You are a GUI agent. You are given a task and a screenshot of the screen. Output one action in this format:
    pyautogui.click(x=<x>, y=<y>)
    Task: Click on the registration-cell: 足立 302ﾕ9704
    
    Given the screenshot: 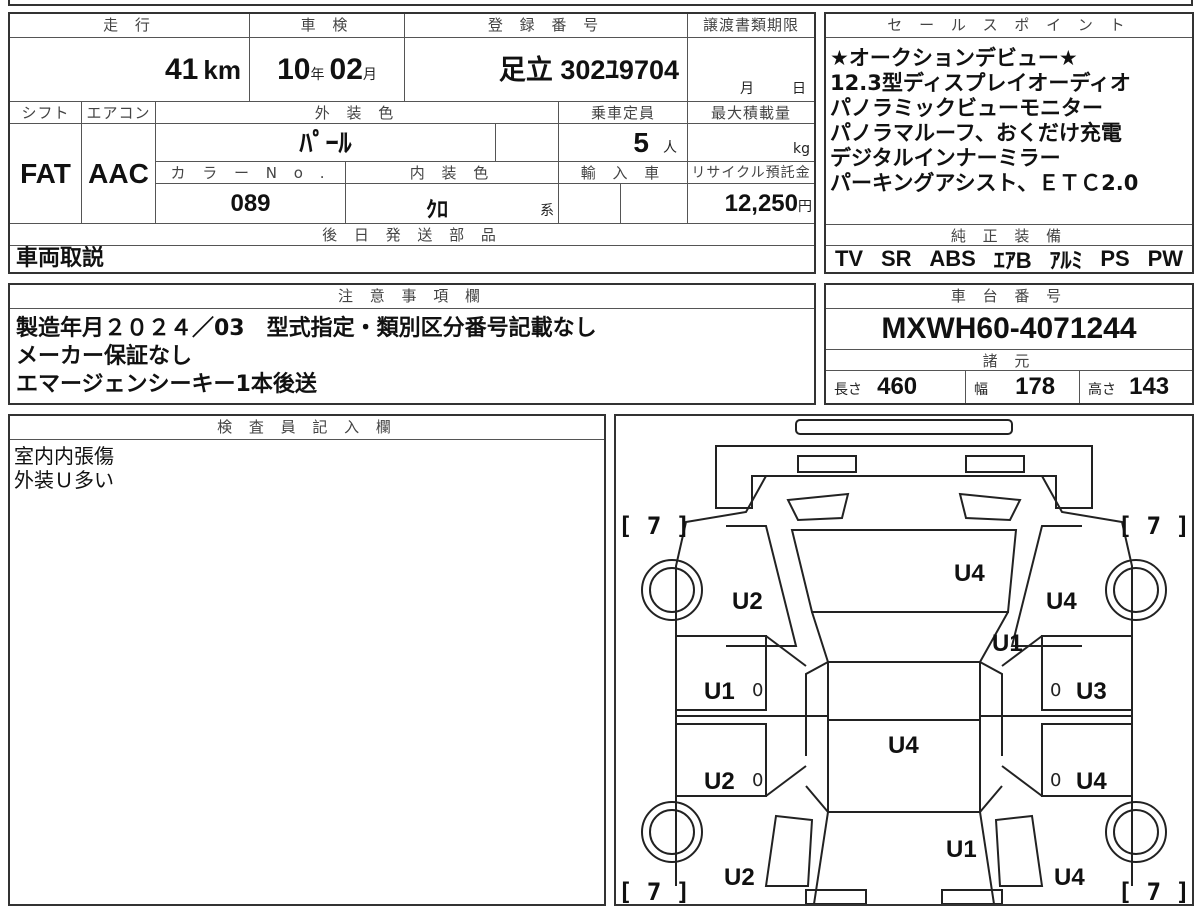 What is the action you would take?
    pyautogui.click(x=546, y=70)
    